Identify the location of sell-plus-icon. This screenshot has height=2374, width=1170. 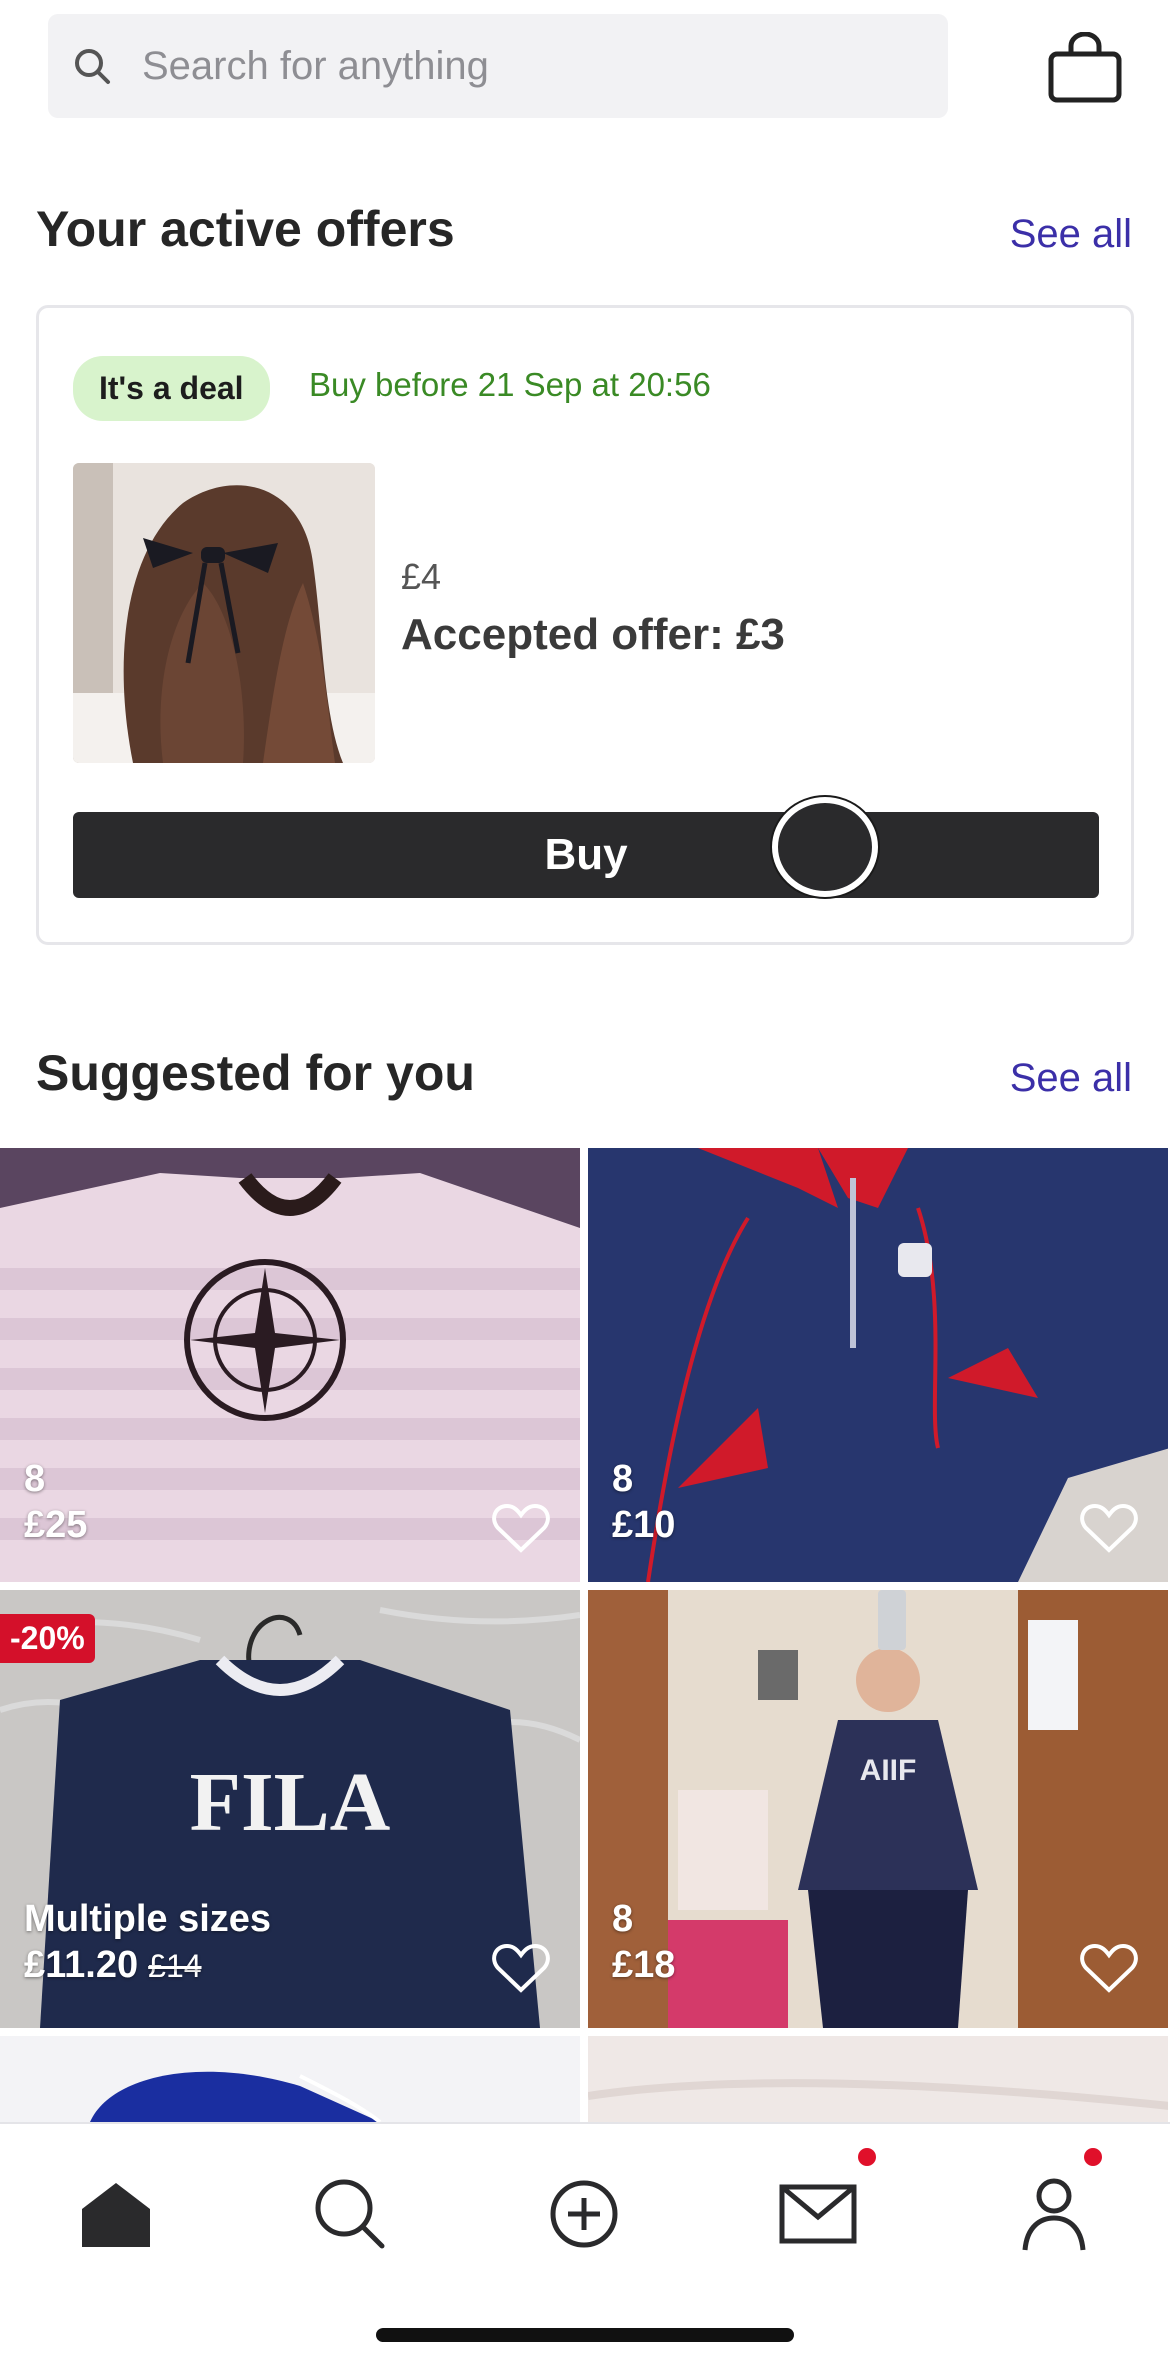
(584, 2214).